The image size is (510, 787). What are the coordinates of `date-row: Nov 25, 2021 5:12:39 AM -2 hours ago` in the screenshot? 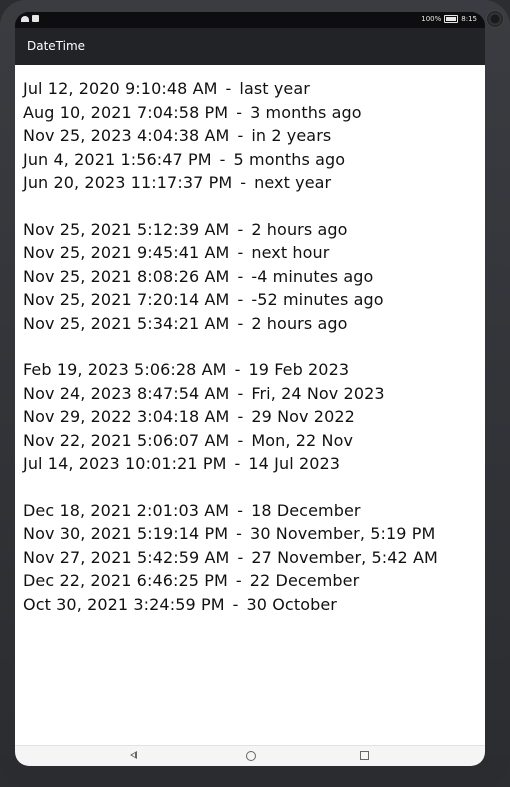 It's located at (252, 230).